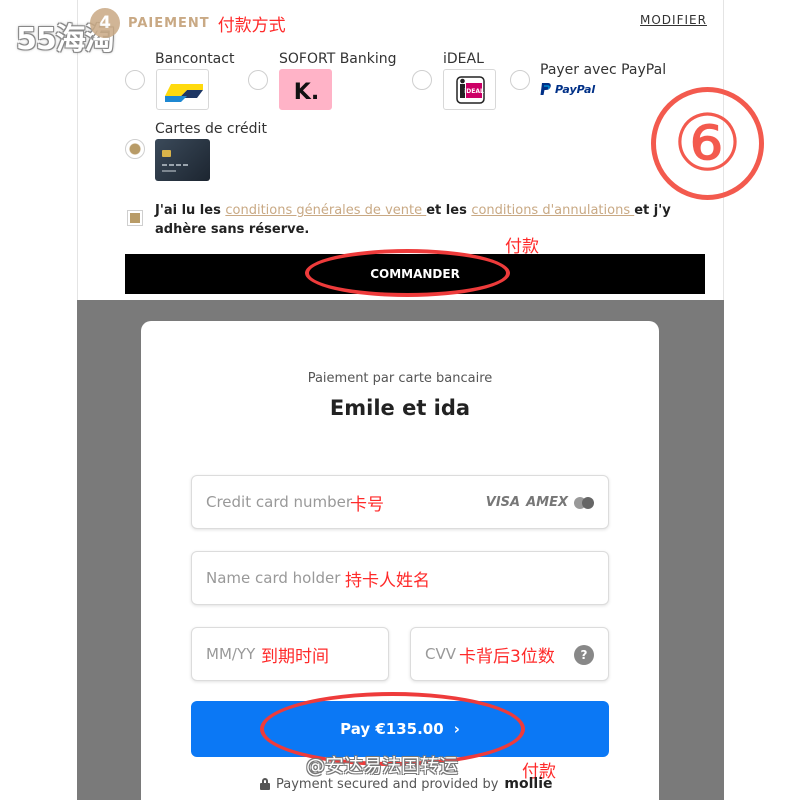 The height and width of the screenshot is (800, 800). Describe the element at coordinates (400, 378) in the screenshot. I see `modal-subtitle: Paiement par carte bancaire` at that location.